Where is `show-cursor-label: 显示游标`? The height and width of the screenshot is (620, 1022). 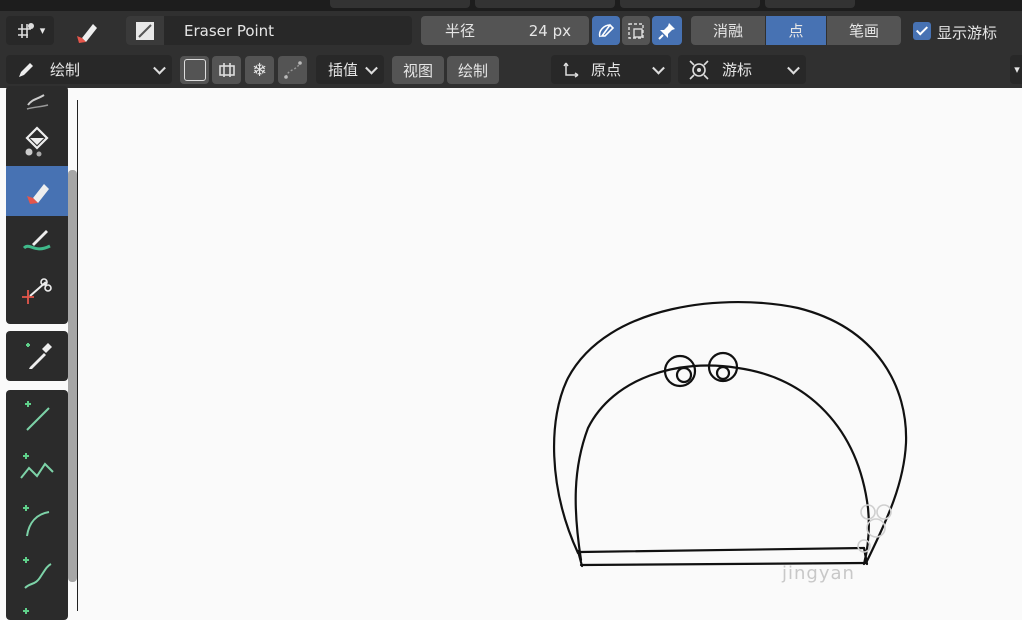
show-cursor-label: 显示游标 is located at coordinates (967, 33).